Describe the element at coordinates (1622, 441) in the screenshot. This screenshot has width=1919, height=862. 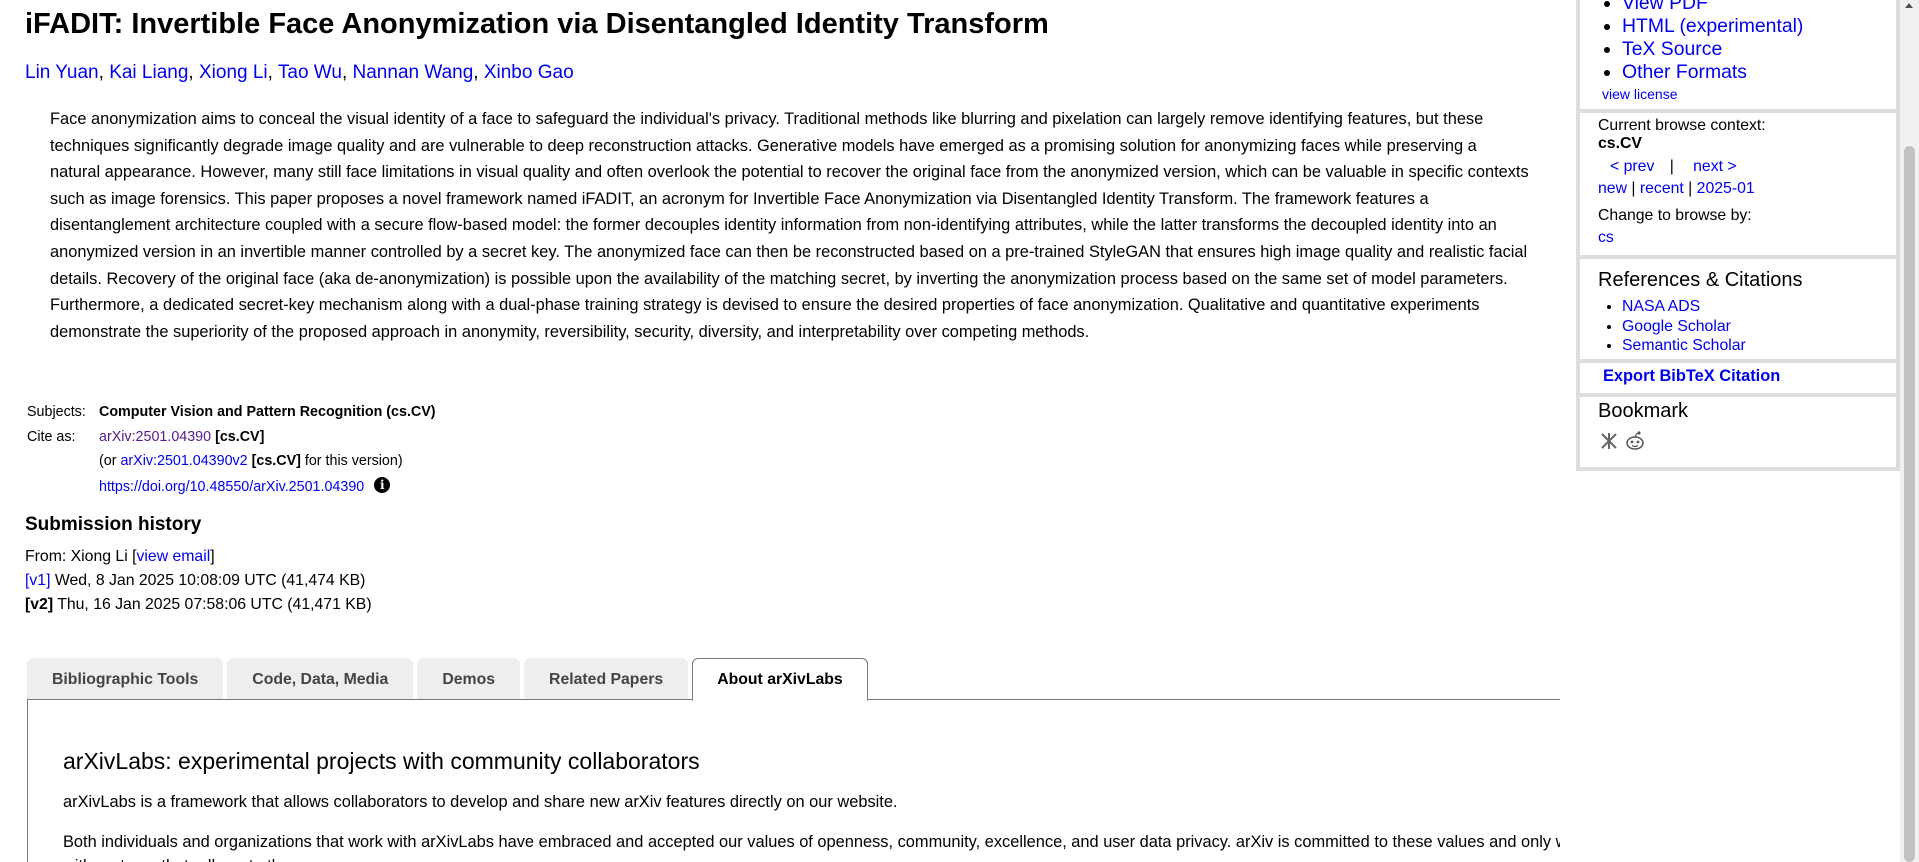
I see `bookmark-icons` at that location.